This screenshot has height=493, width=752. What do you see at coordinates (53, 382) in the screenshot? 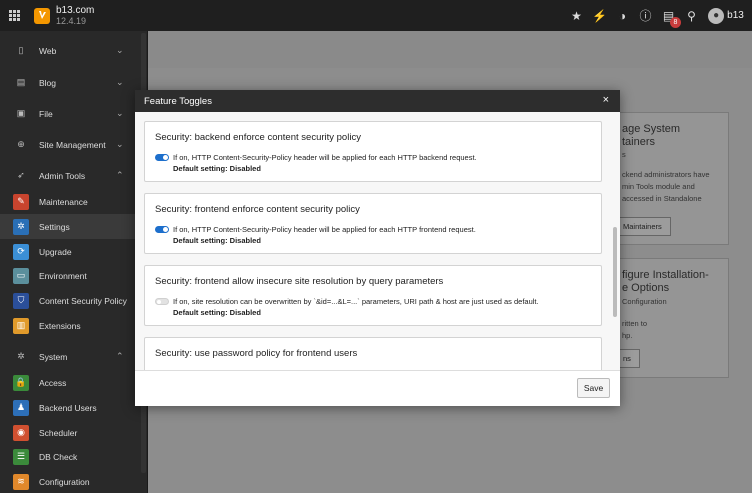
I see `sidebar-item-label: Access` at bounding box center [53, 382].